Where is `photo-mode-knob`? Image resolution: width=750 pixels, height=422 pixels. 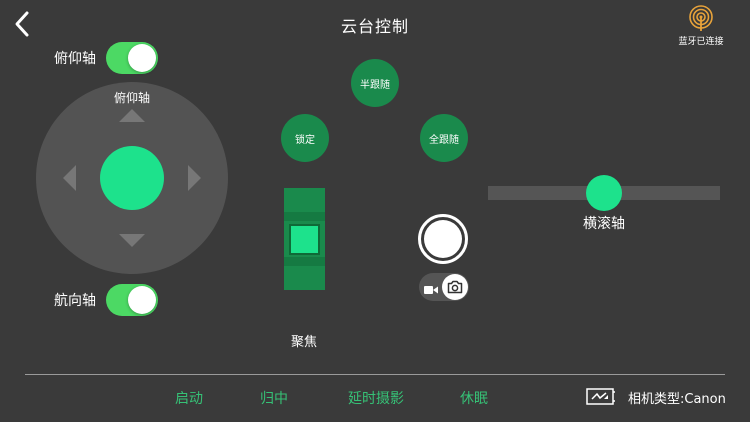
photo-mode-knob is located at coordinates (455, 287).